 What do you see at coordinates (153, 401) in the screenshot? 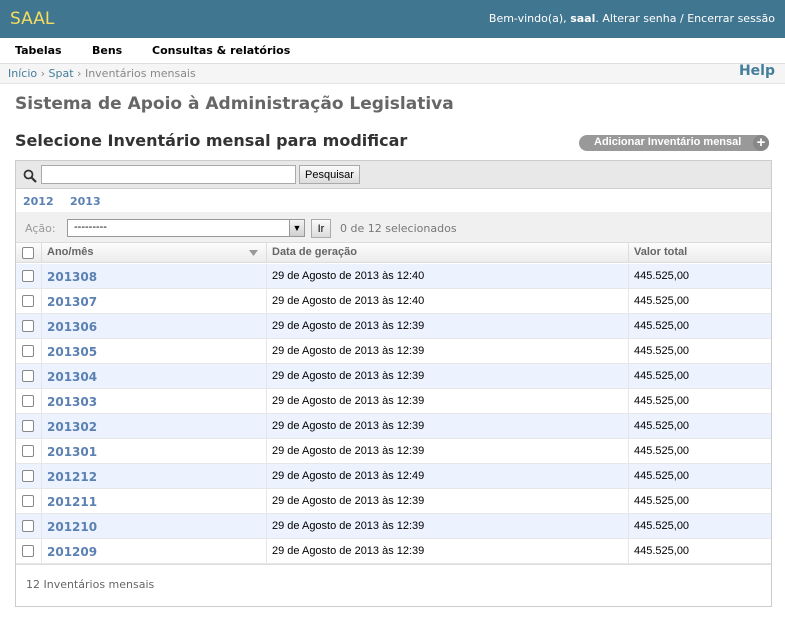
I see `ano-mes-cell: 201303` at bounding box center [153, 401].